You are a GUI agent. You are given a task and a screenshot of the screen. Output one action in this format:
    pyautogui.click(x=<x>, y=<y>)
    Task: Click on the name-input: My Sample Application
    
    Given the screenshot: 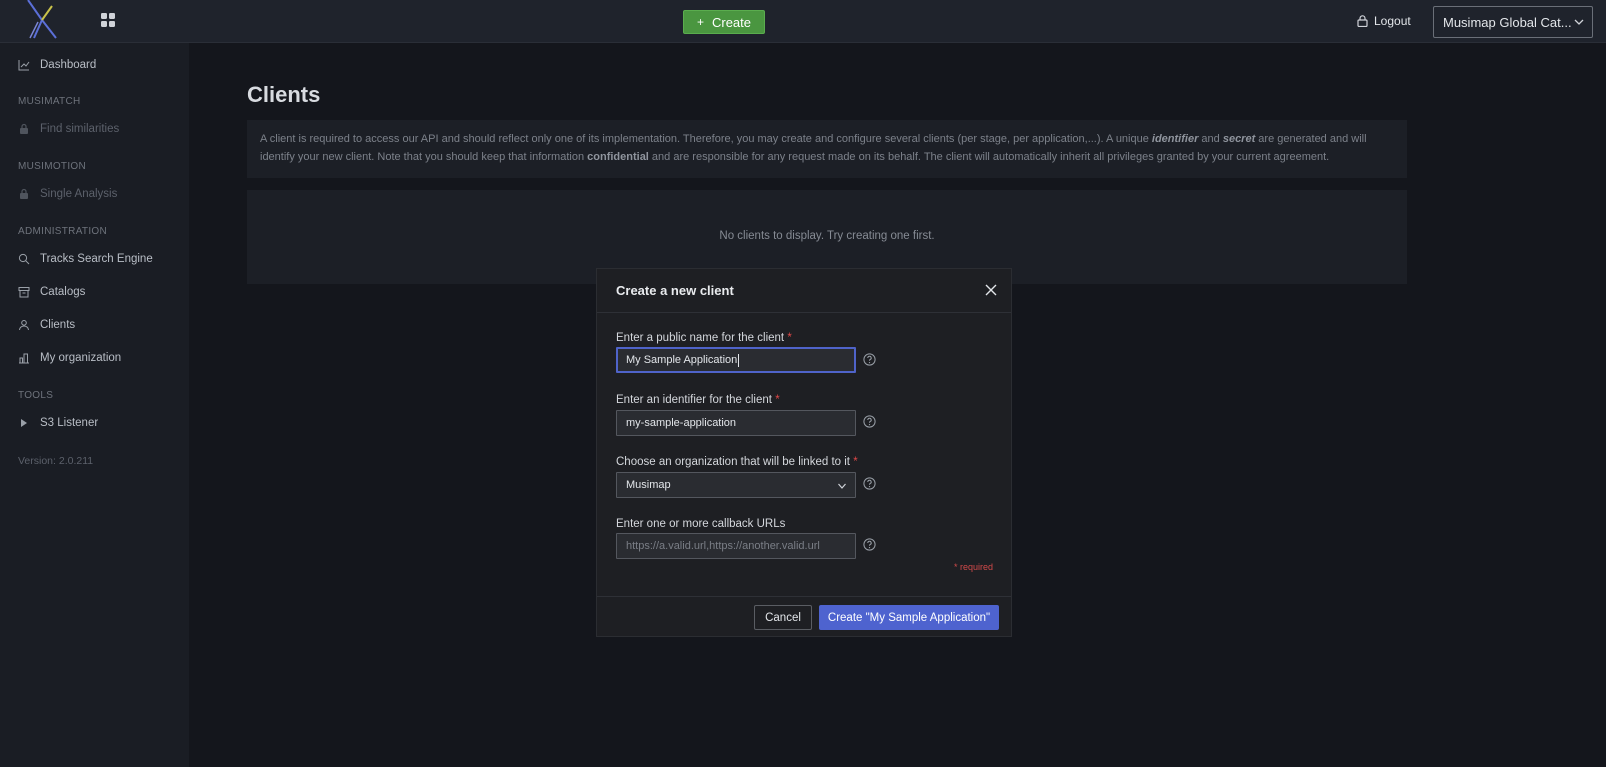 What is the action you would take?
    pyautogui.click(x=736, y=360)
    